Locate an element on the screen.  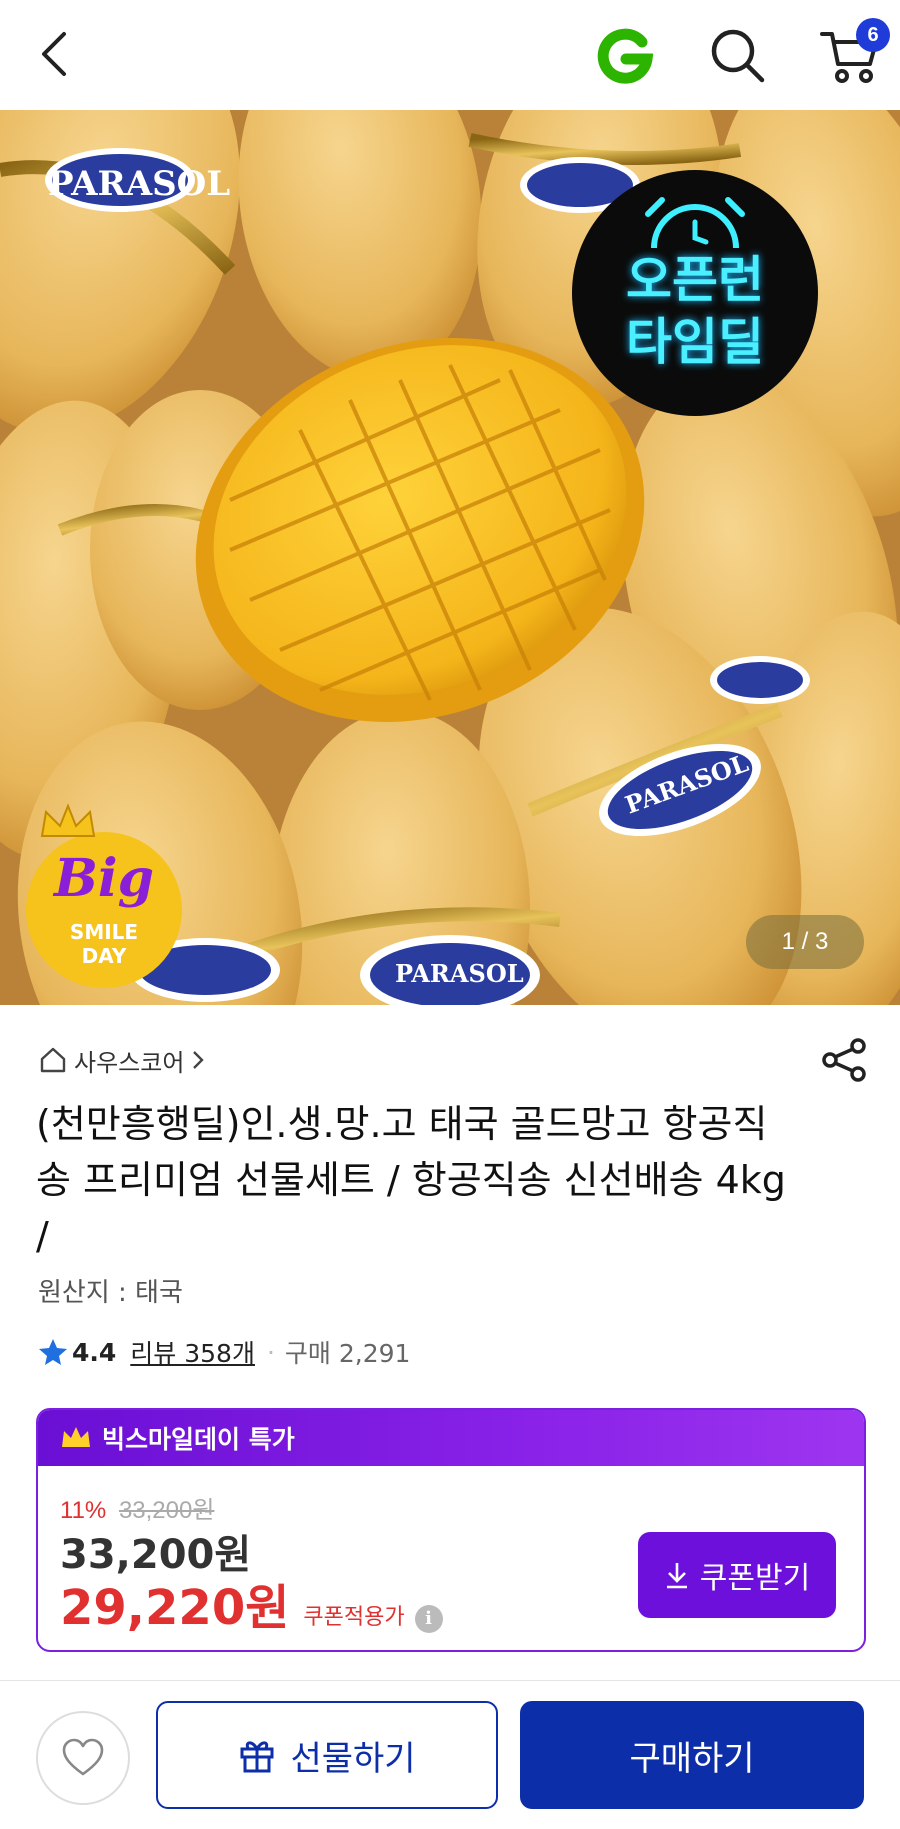
get-coupon-button: 쿠폰받기 is located at coordinates (737, 1575).